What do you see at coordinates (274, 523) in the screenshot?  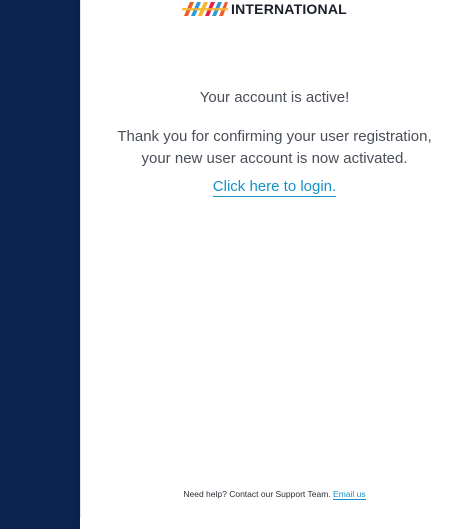 I see `card-bottom-gap` at bounding box center [274, 523].